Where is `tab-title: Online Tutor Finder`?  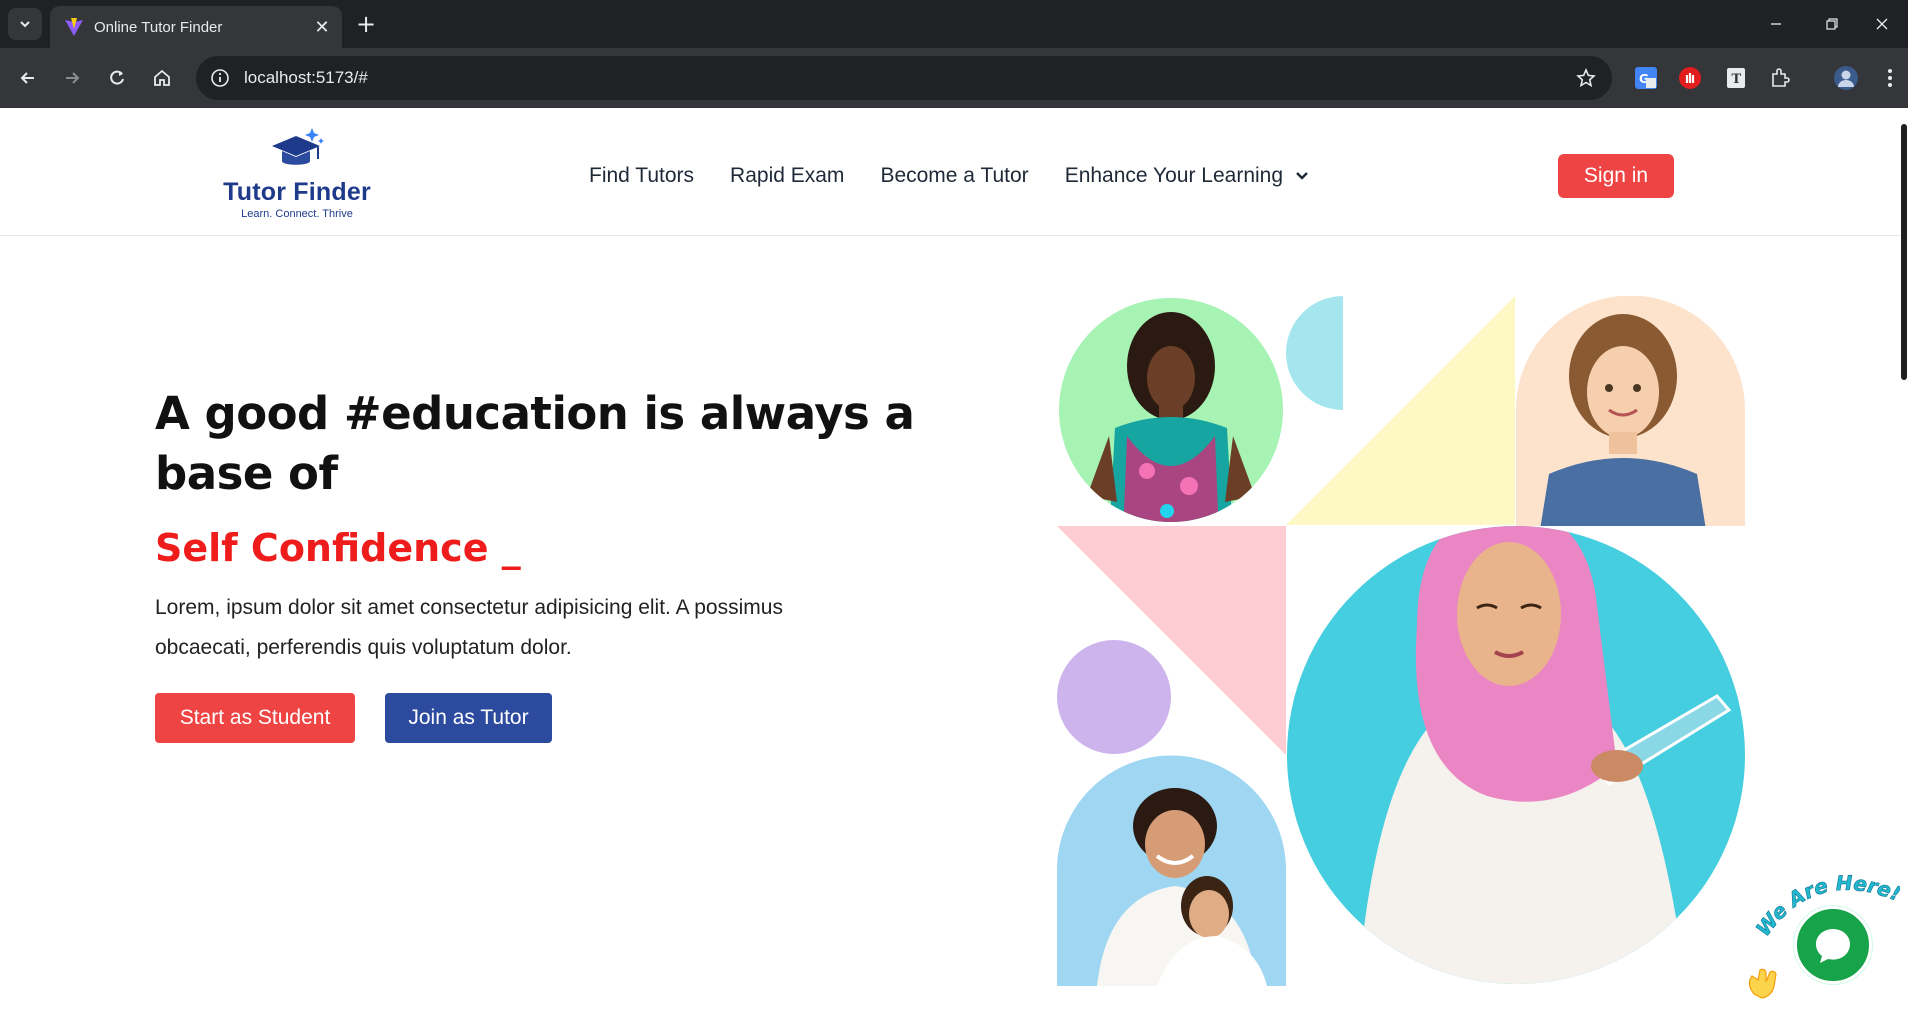
tab-title: Online Tutor Finder is located at coordinates (158, 27).